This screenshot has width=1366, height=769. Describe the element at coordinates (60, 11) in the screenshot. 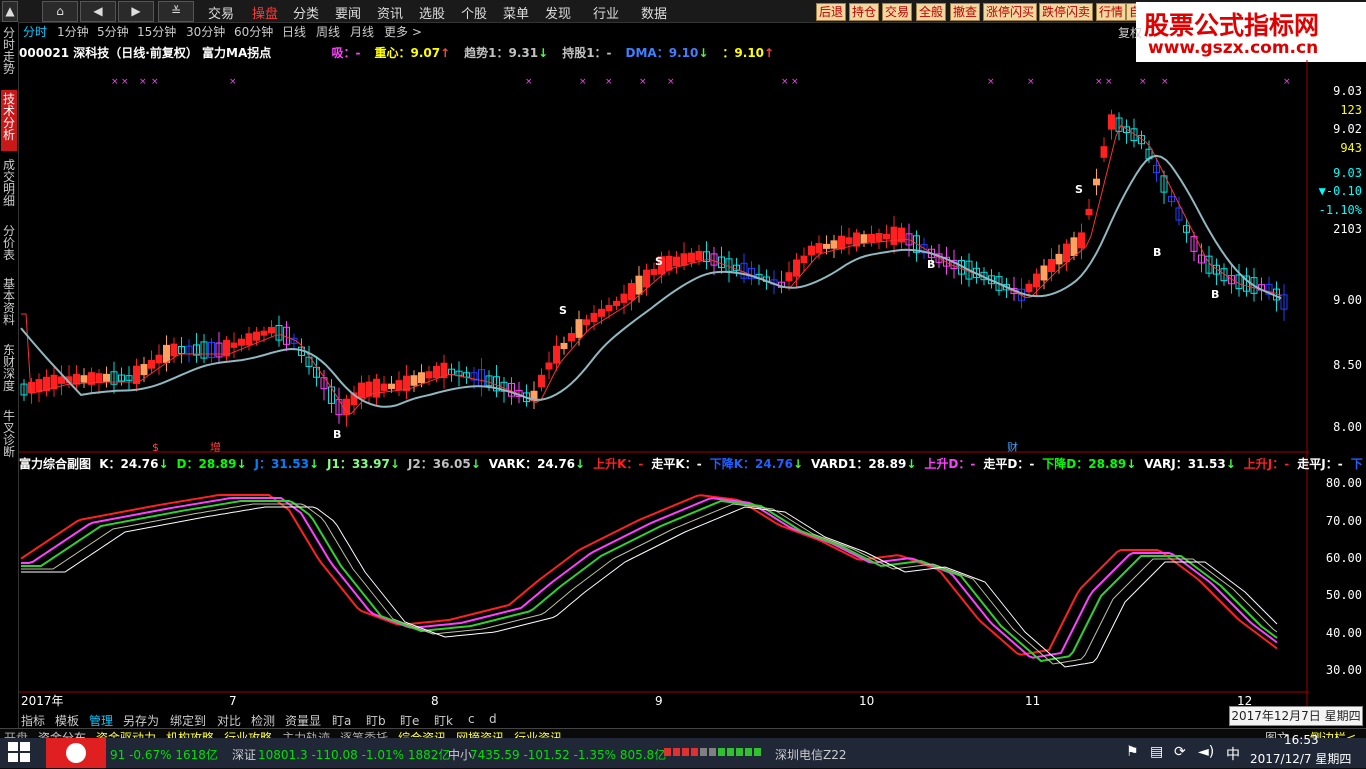

I see `home-button: ⌂` at that location.